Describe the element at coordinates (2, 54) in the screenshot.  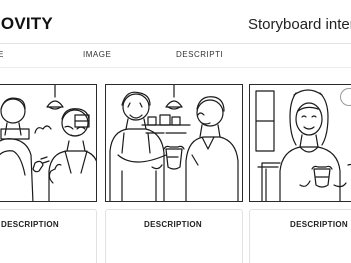
I see `column-header-scene: E` at that location.